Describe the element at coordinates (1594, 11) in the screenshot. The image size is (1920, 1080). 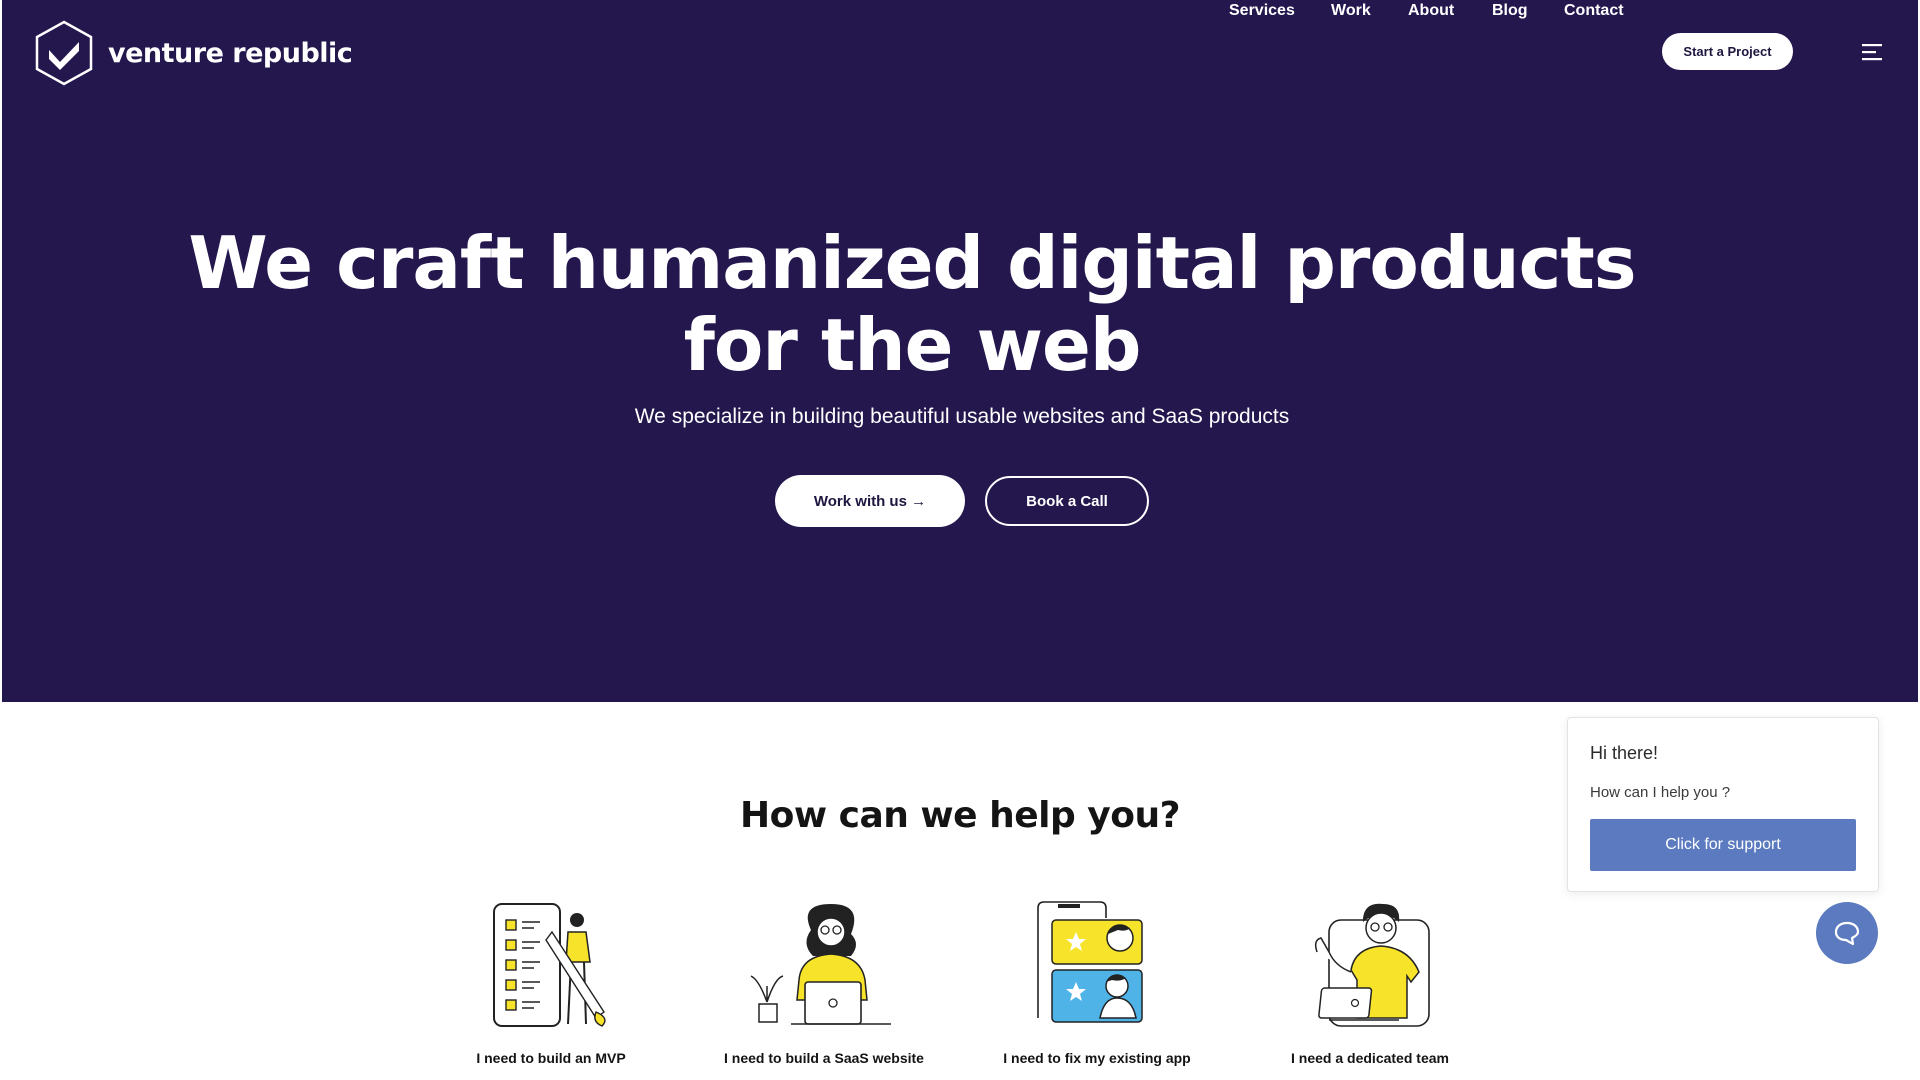
I see `nav-contact: Contact` at that location.